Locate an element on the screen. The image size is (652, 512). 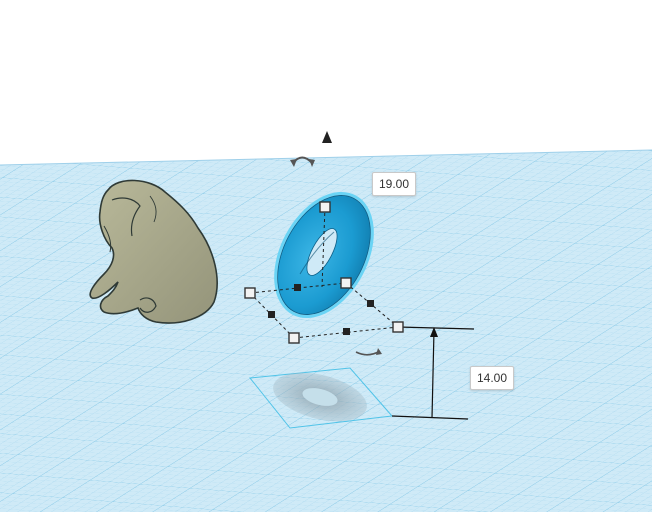
handle-mid-right is located at coordinates (370, 303).